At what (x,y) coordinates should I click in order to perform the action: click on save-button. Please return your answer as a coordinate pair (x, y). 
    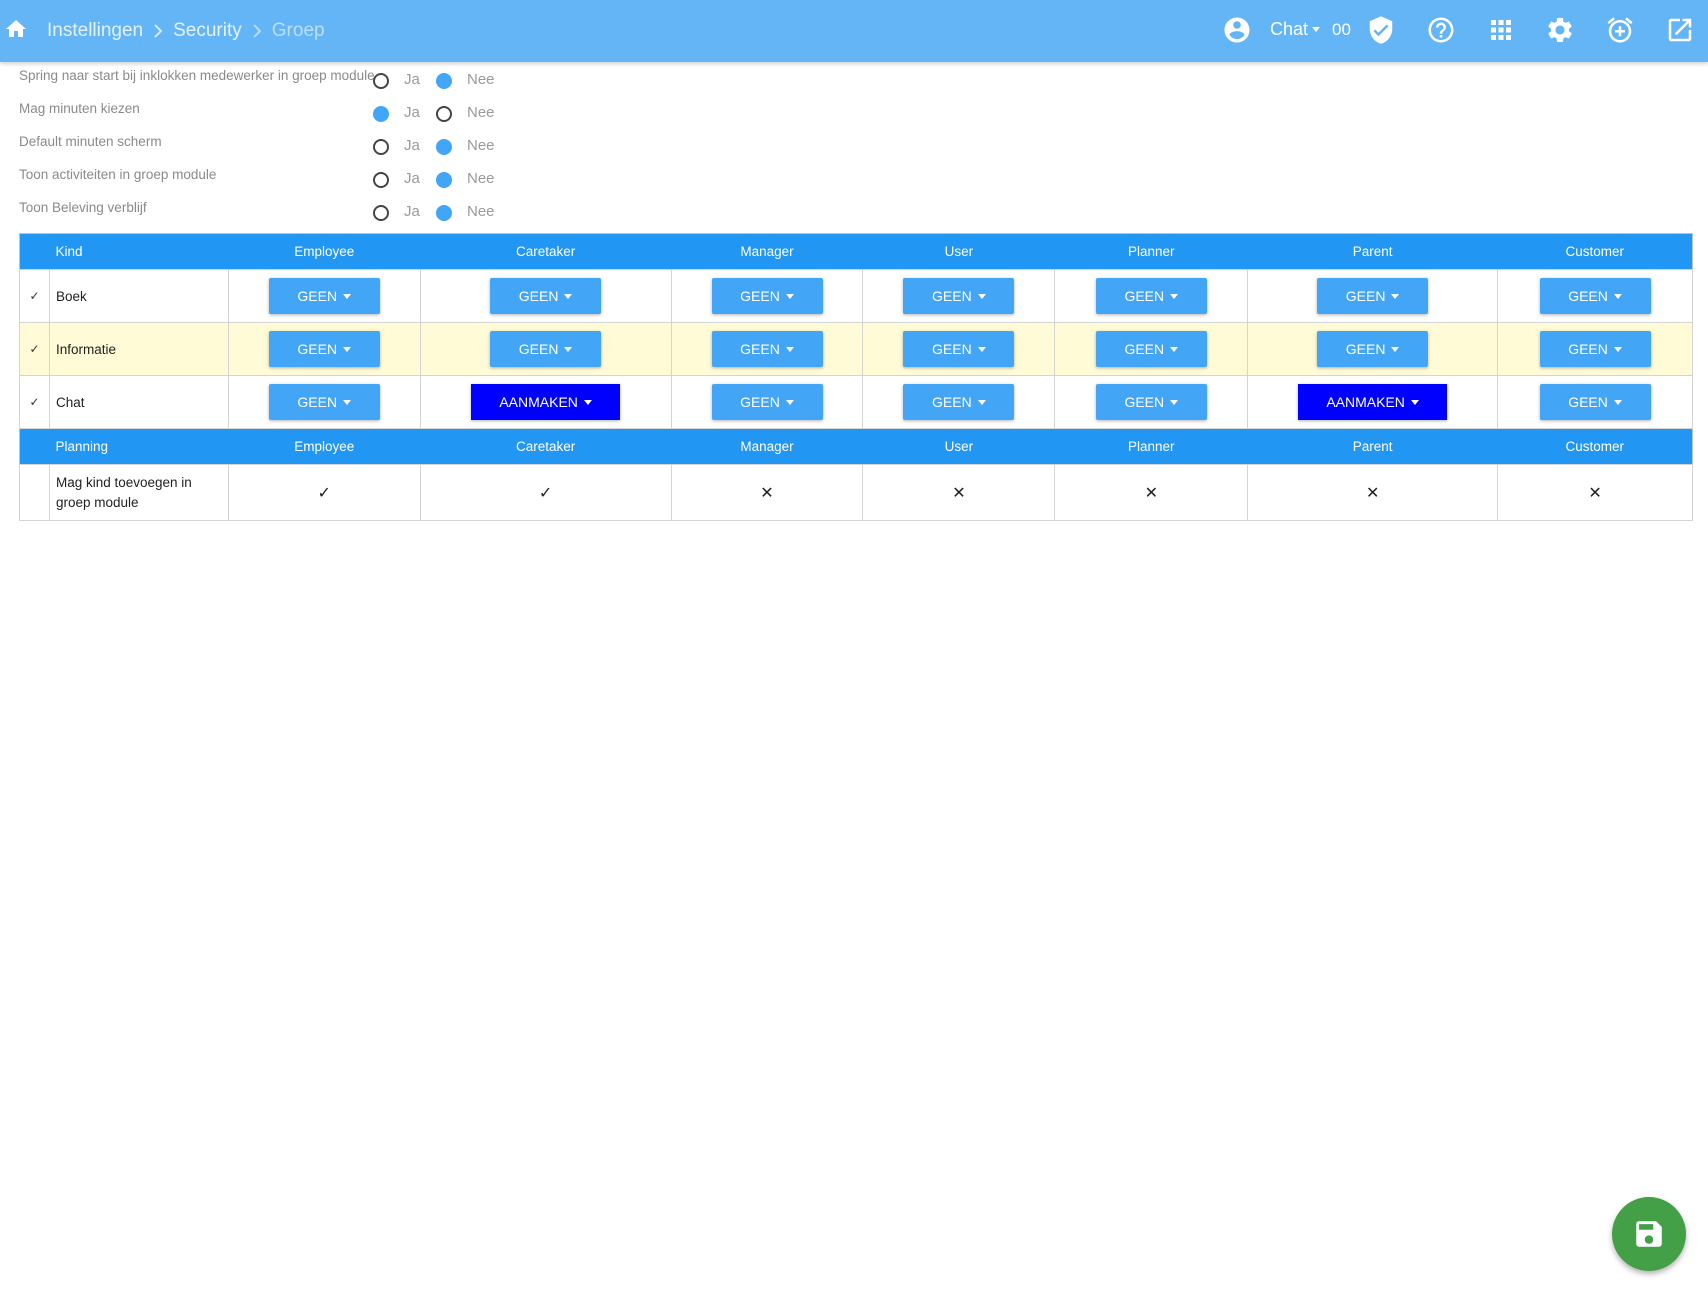
    Looking at the image, I should click on (1649, 1234).